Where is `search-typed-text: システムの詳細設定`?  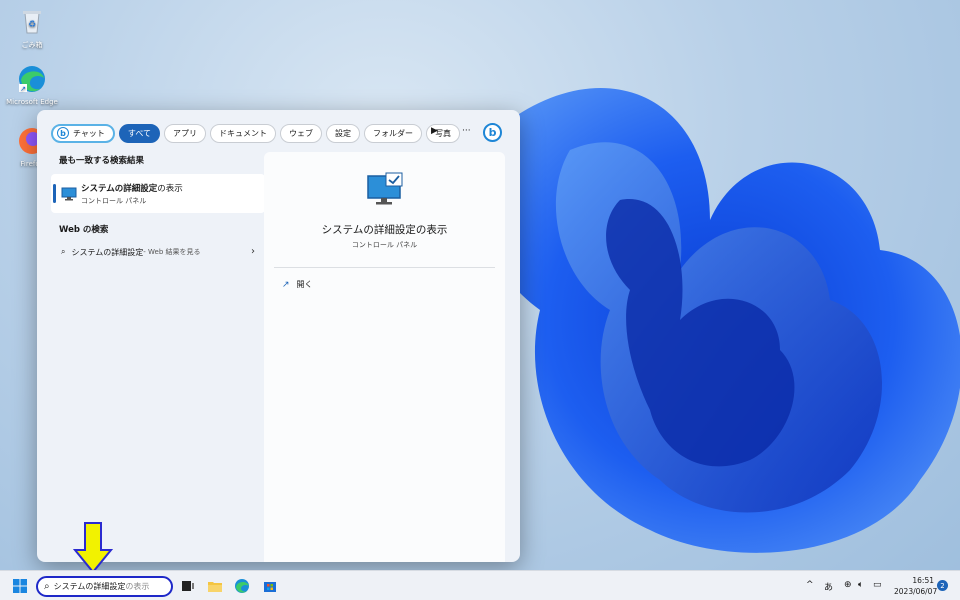 search-typed-text: システムの詳細設定 is located at coordinates (89, 586).